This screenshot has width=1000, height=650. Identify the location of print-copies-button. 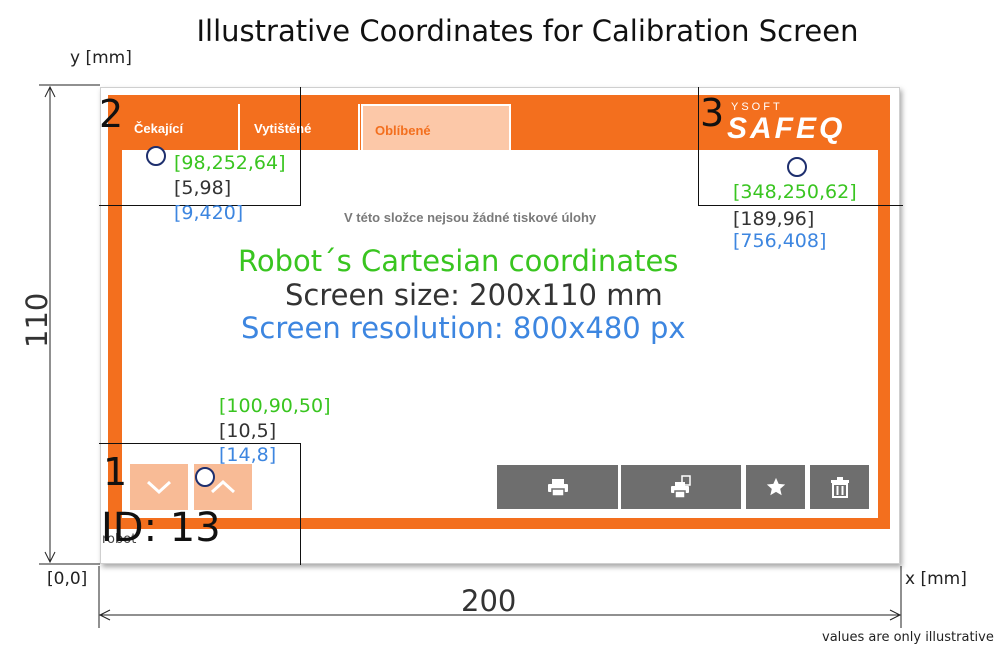
(681, 487).